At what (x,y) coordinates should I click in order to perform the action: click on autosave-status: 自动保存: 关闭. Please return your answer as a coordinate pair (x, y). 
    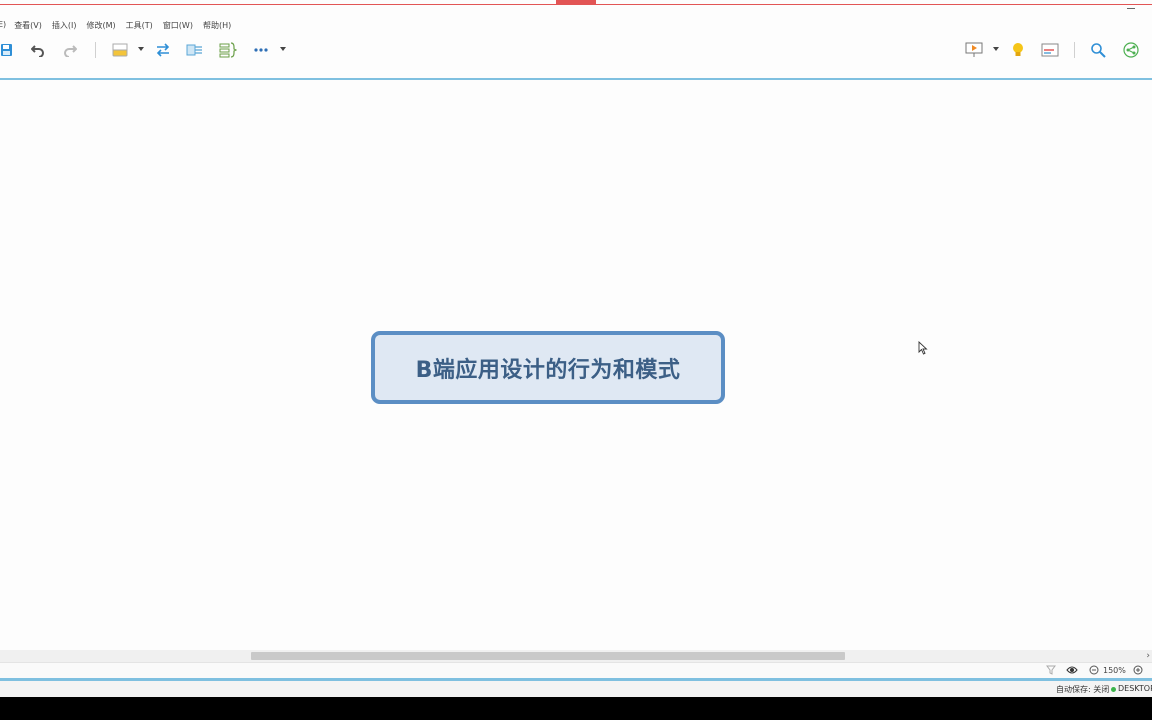
    Looking at the image, I should click on (1082, 689).